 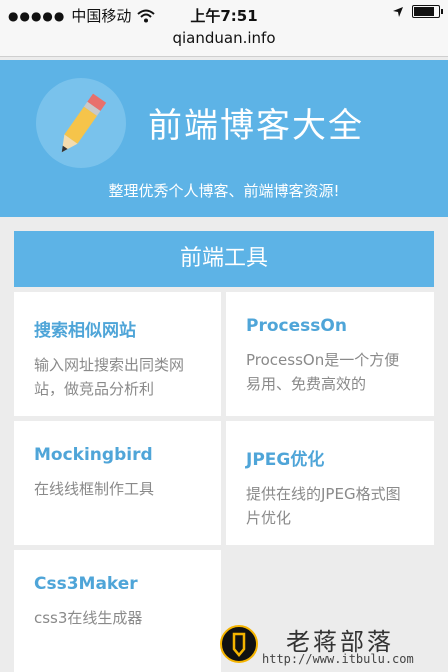 What do you see at coordinates (224, 191) in the screenshot?
I see `site-subtitle: 整理优秀个人博客、前端博客资源!` at bounding box center [224, 191].